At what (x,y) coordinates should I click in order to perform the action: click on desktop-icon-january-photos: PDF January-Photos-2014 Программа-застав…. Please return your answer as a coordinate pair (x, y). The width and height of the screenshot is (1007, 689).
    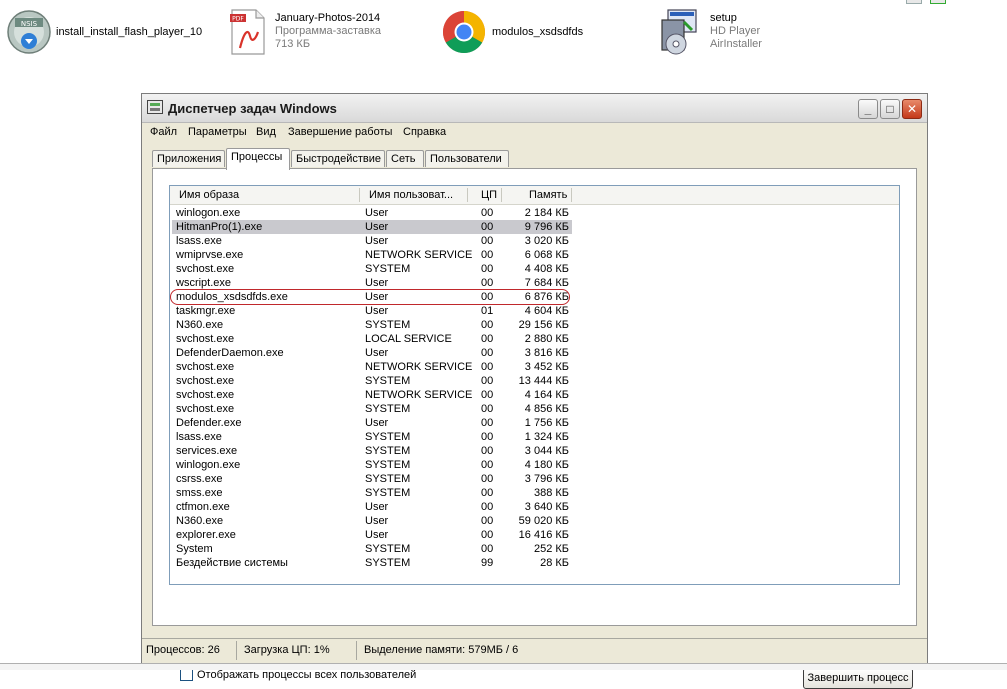
    Looking at the image, I should click on (313, 38).